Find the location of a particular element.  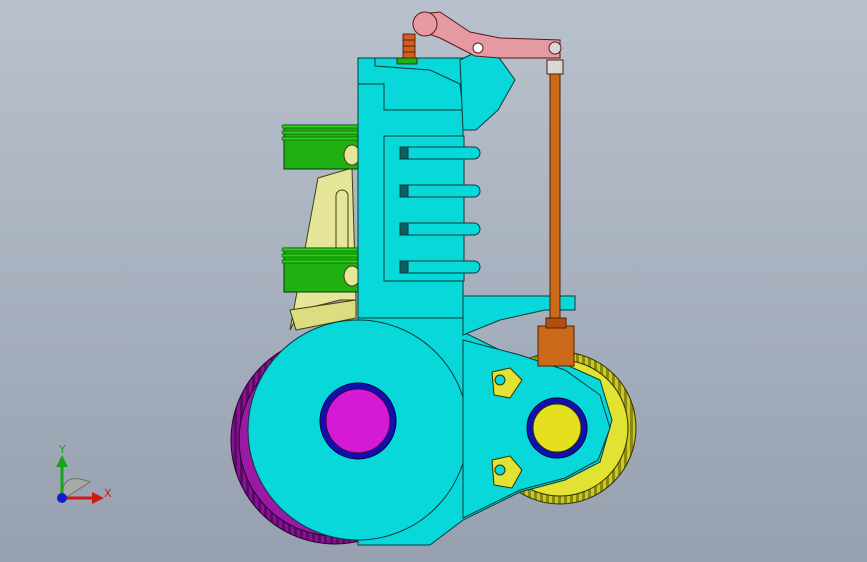

x-axis-label: X is located at coordinates (108, 493).